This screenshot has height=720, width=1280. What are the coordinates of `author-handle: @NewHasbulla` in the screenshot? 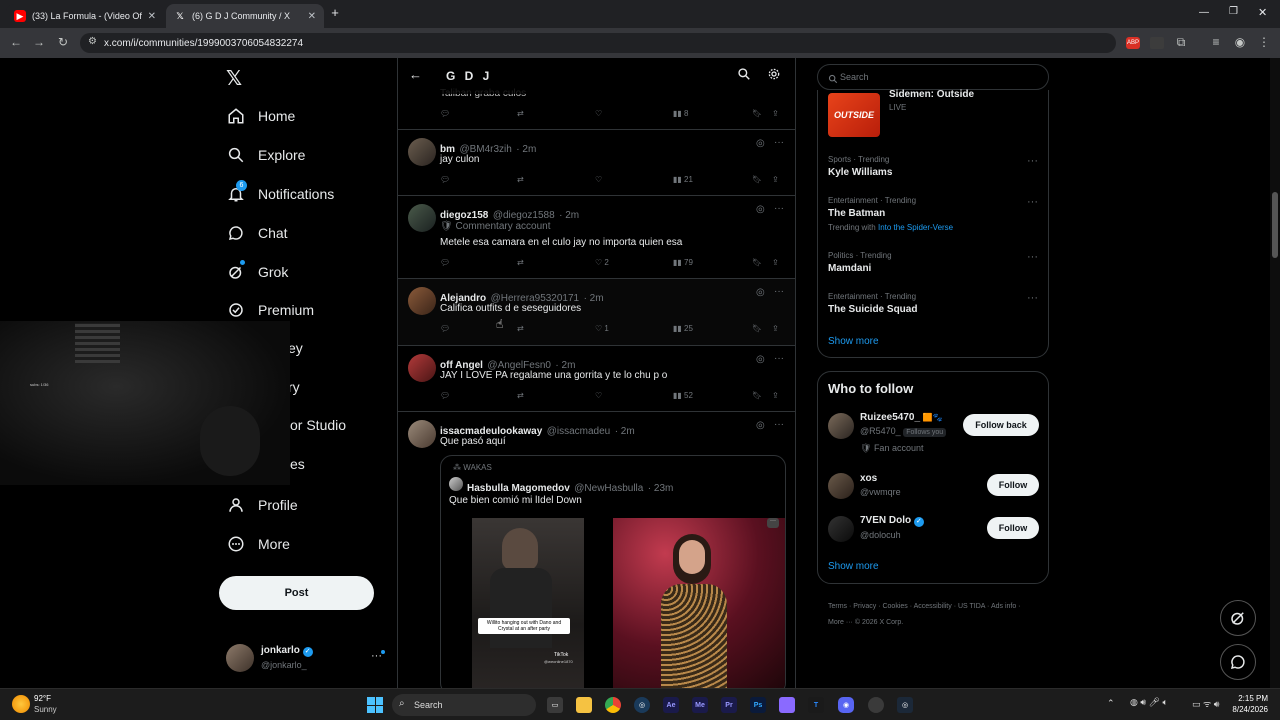 It's located at (608, 488).